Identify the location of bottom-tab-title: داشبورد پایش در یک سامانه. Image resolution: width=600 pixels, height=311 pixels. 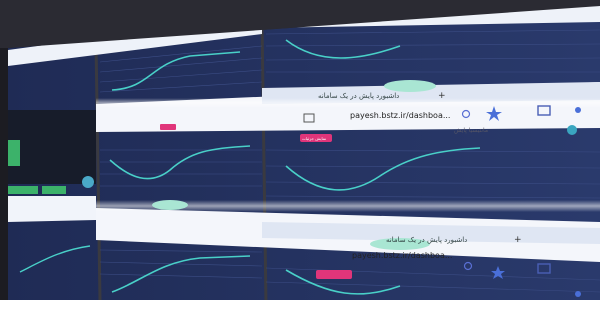
(426, 240).